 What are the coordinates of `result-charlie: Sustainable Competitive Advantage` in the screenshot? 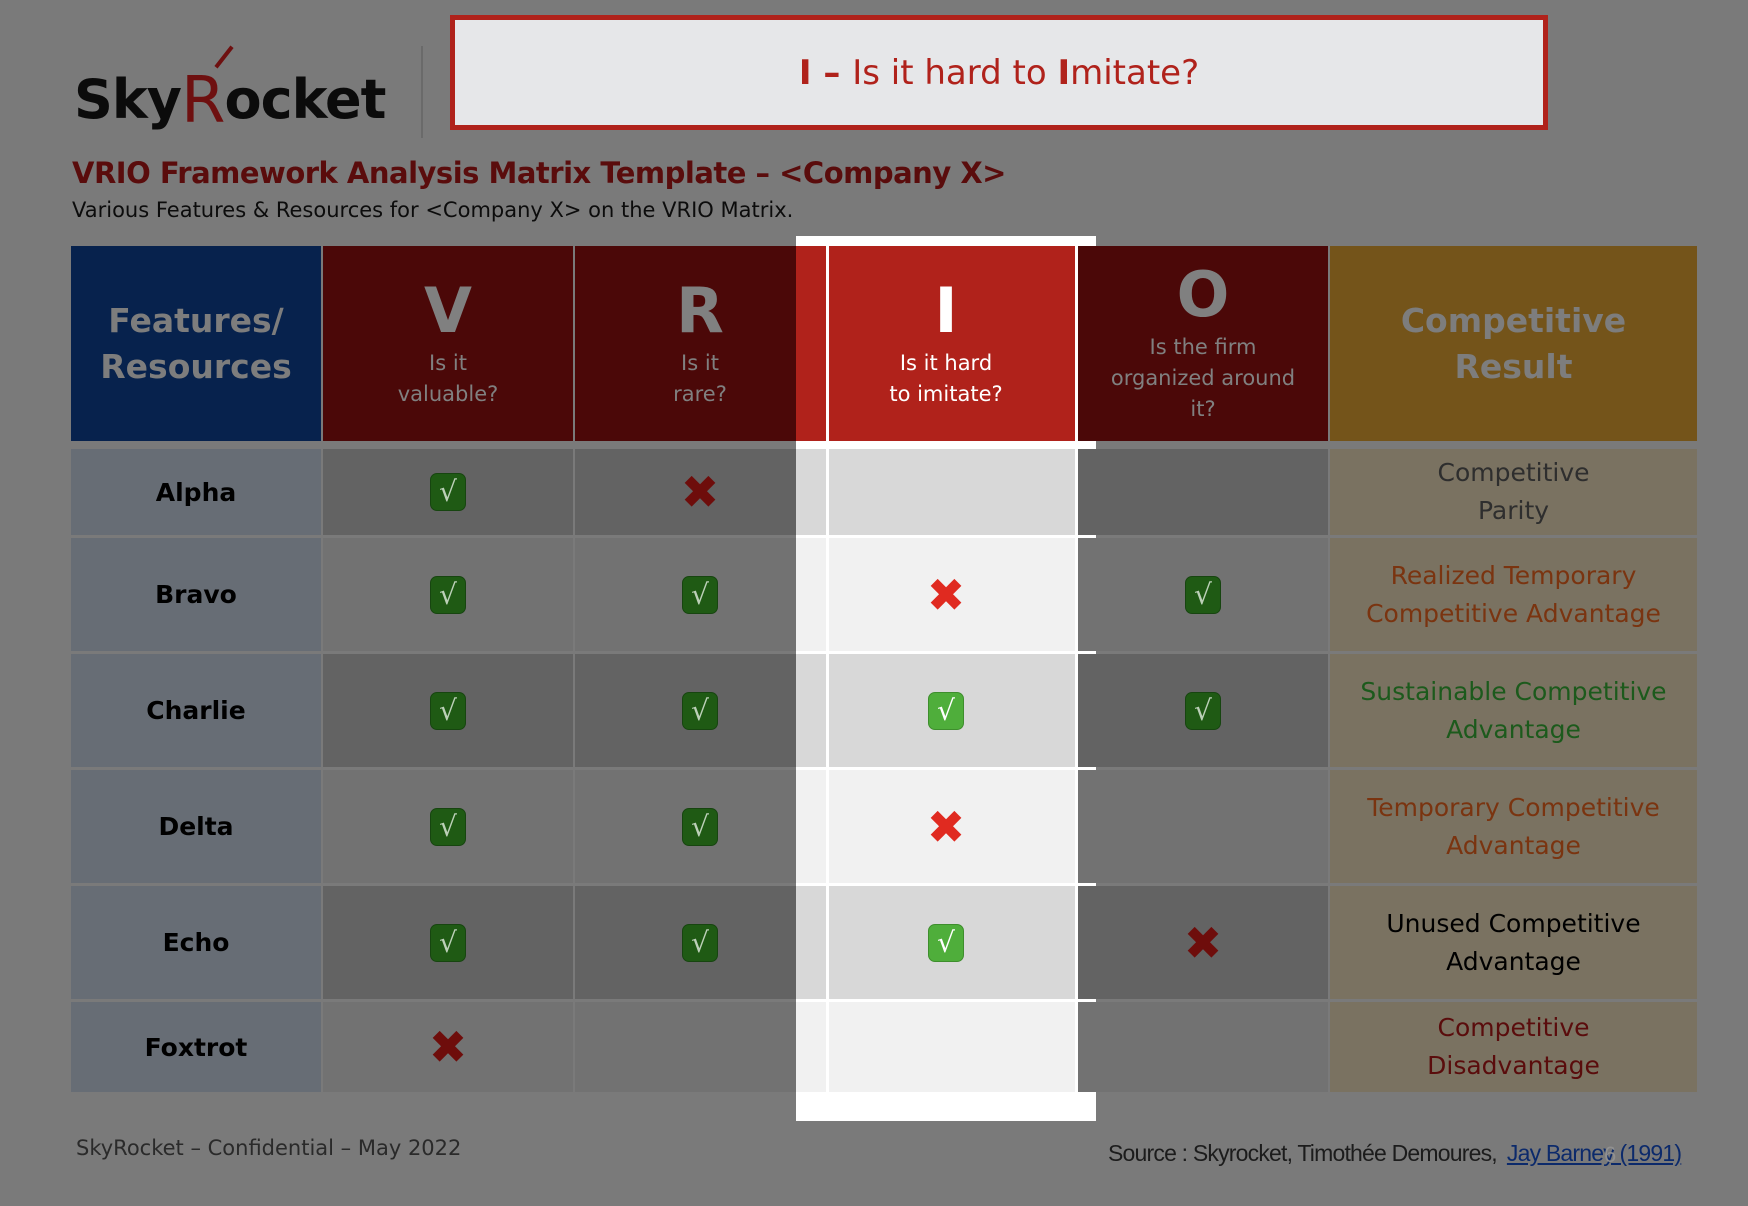 It's located at (1513, 710).